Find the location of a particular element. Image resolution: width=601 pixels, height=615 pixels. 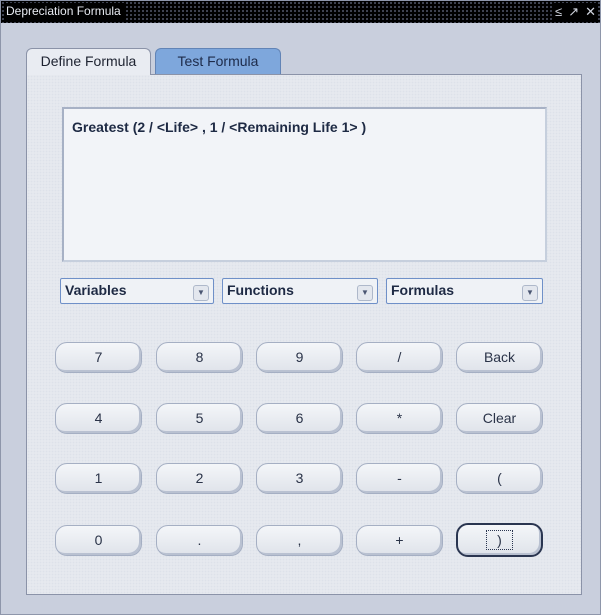

key-9: 9 is located at coordinates (299, 357).